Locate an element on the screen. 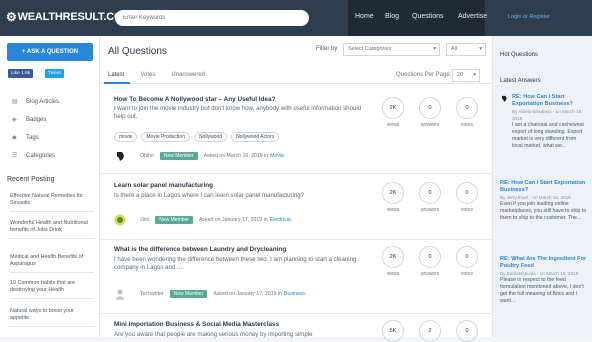 Image resolution: width=592 pixels, height=342 pixels. recent-post-link: Effective Natural Remedies for Sinusitis is located at coordinates (52, 202).